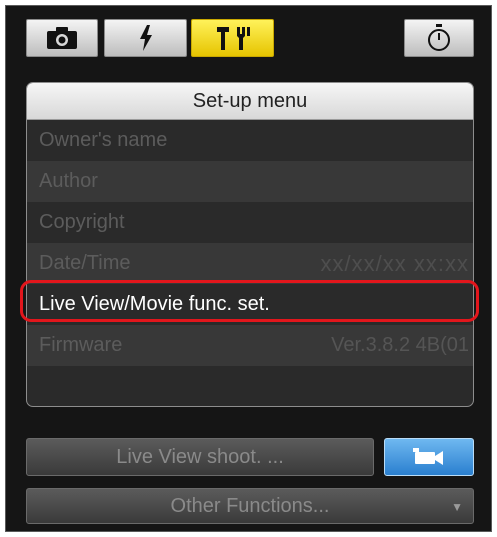 The image size is (497, 537). I want to click on menu-item-label: Live View/Movie func. set., so click(154, 304).